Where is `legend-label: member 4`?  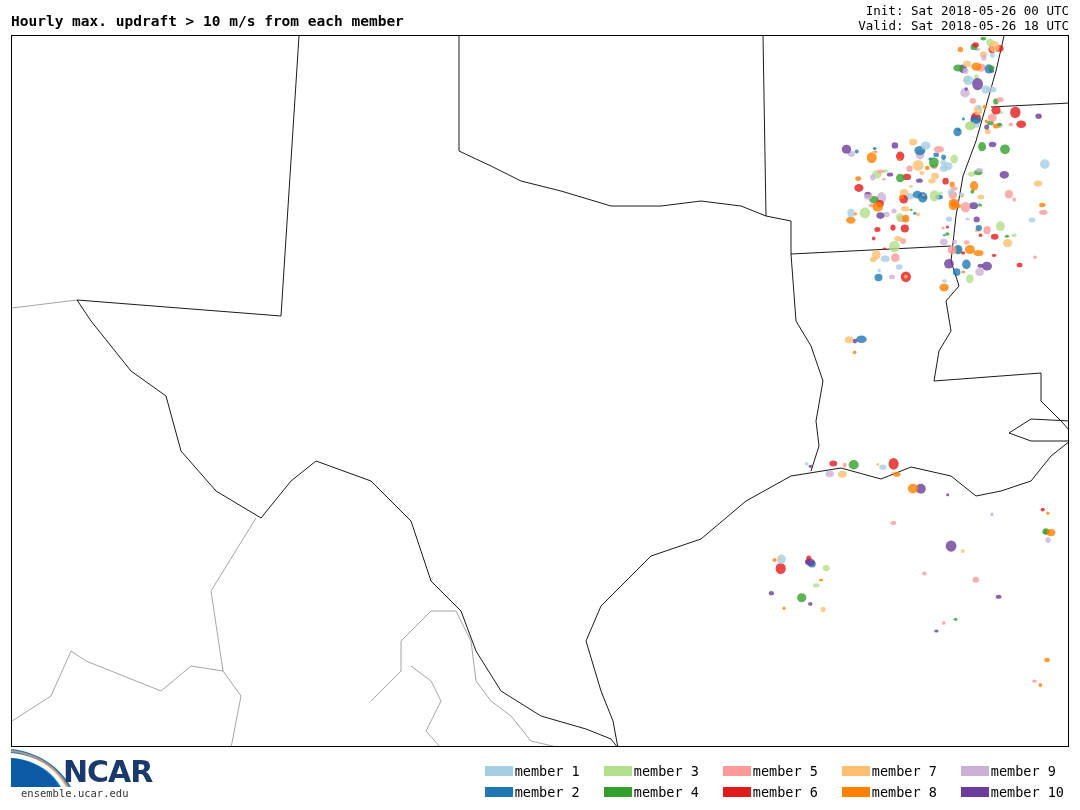 legend-label: member 4 is located at coordinates (666, 792).